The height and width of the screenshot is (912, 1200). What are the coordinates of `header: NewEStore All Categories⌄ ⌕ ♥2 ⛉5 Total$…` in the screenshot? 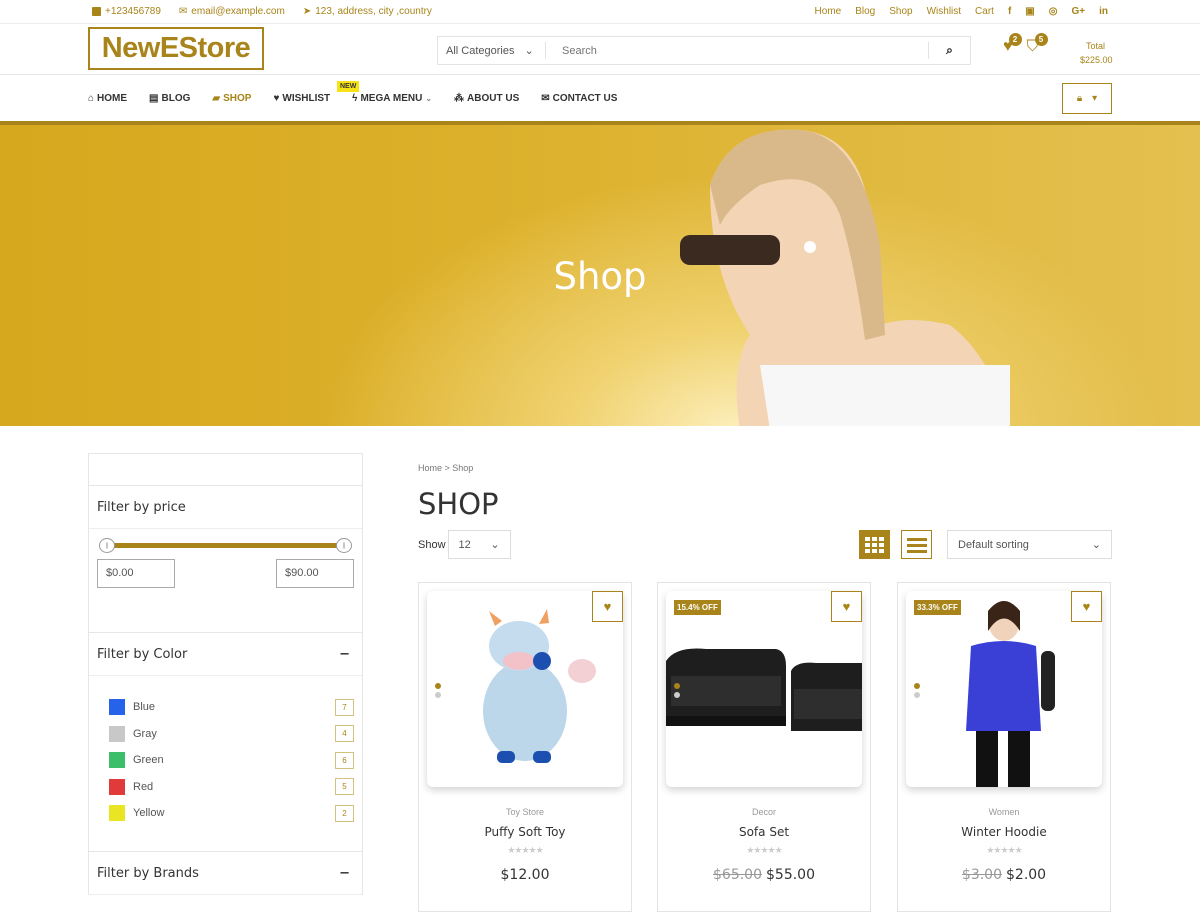 It's located at (600, 49).